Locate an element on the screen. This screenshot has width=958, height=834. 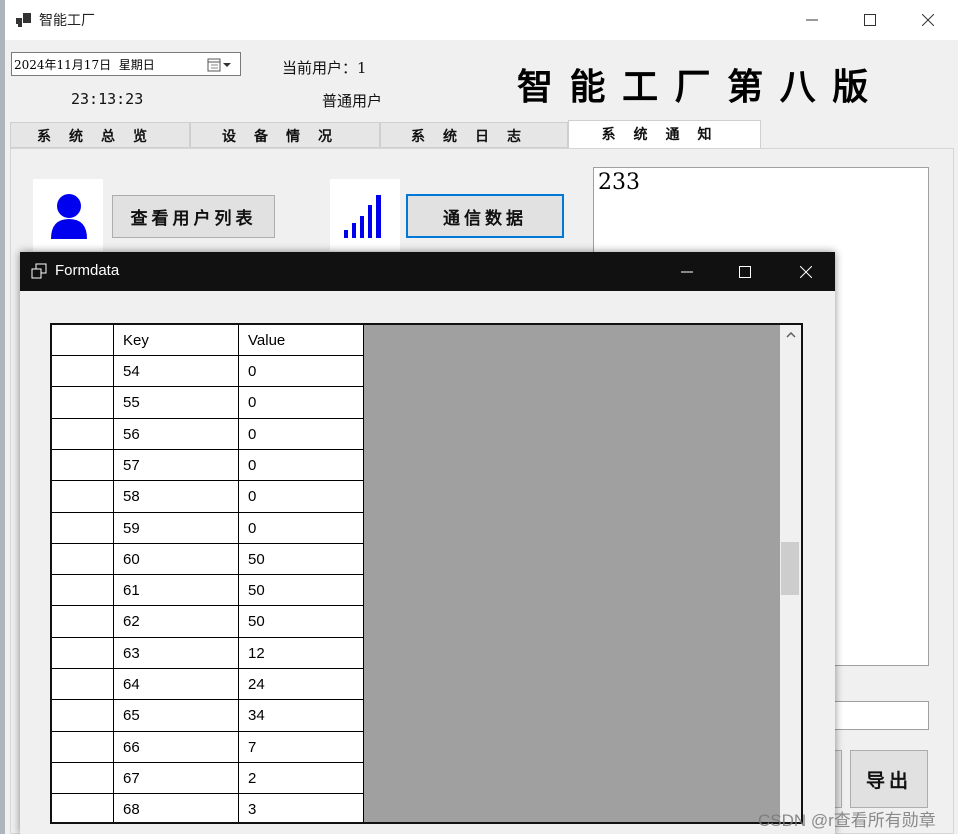
table-row: 58 0 is located at coordinates (208, 497).